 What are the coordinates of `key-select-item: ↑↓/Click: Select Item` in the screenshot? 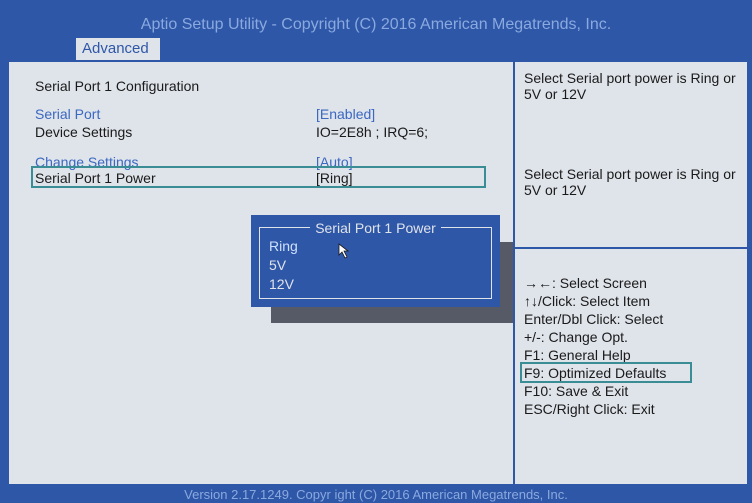 It's located at (587, 301).